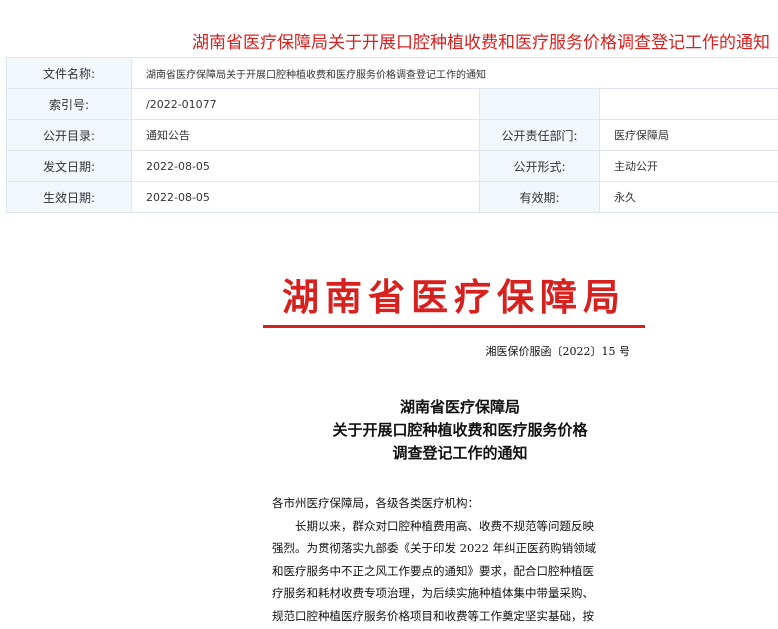 The image size is (778, 629). What do you see at coordinates (433, 615) in the screenshot?
I see `body-line: 规范口腔种植医疗服务价格项目和收费等工作奠定坚实基础，按` at bounding box center [433, 615].